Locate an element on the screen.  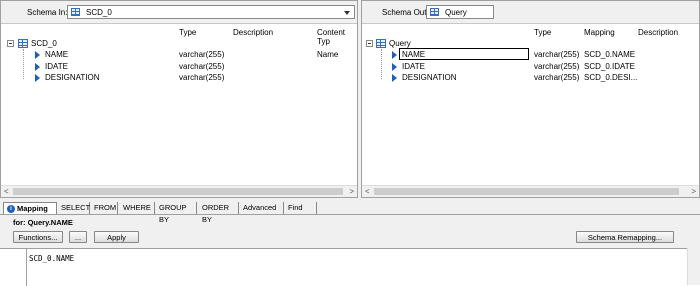
tab-from: FROM is located at coordinates (104, 208).